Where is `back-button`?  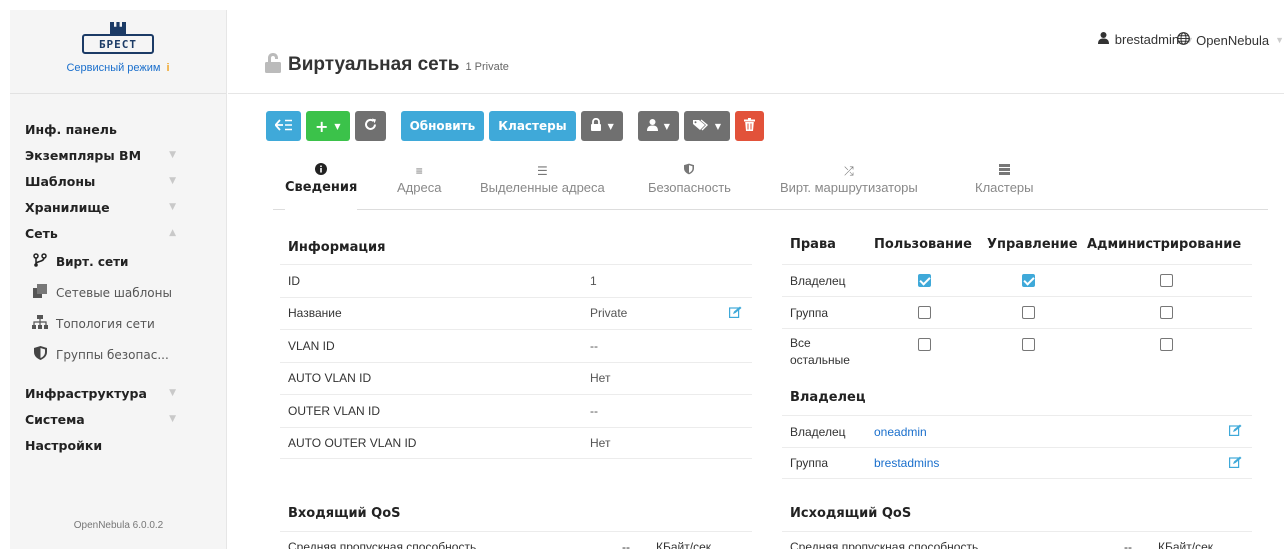
back-button is located at coordinates (283, 126).